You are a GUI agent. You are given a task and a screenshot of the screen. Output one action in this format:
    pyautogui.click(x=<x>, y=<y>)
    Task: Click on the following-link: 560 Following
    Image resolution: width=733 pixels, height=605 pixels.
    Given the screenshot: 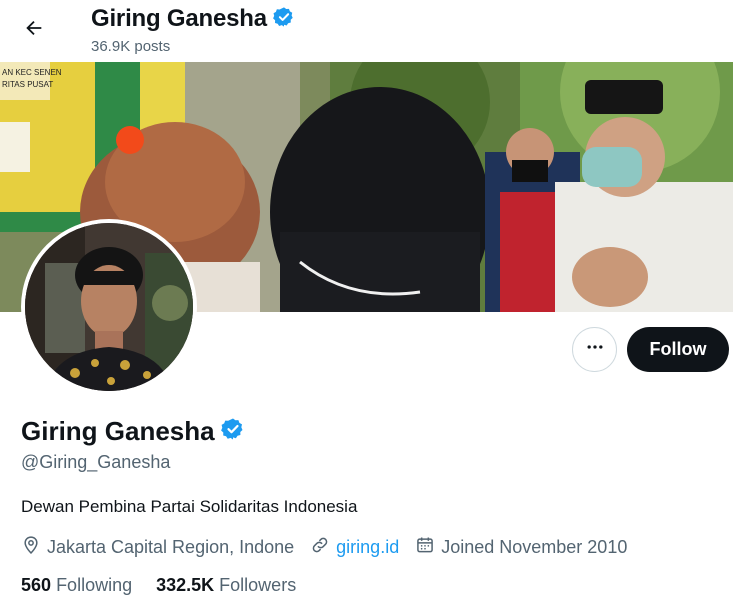 What is the action you would take?
    pyautogui.click(x=76, y=585)
    